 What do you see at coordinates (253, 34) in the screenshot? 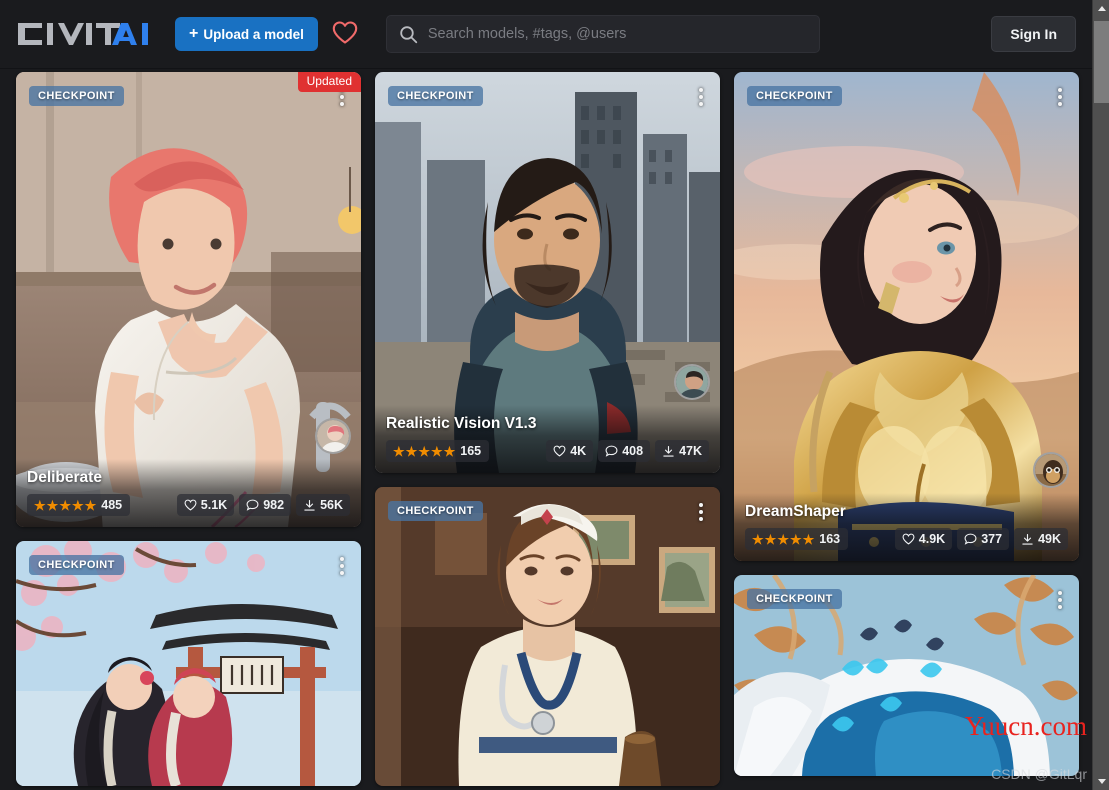
I see `upload-model-label: Upload a model` at bounding box center [253, 34].